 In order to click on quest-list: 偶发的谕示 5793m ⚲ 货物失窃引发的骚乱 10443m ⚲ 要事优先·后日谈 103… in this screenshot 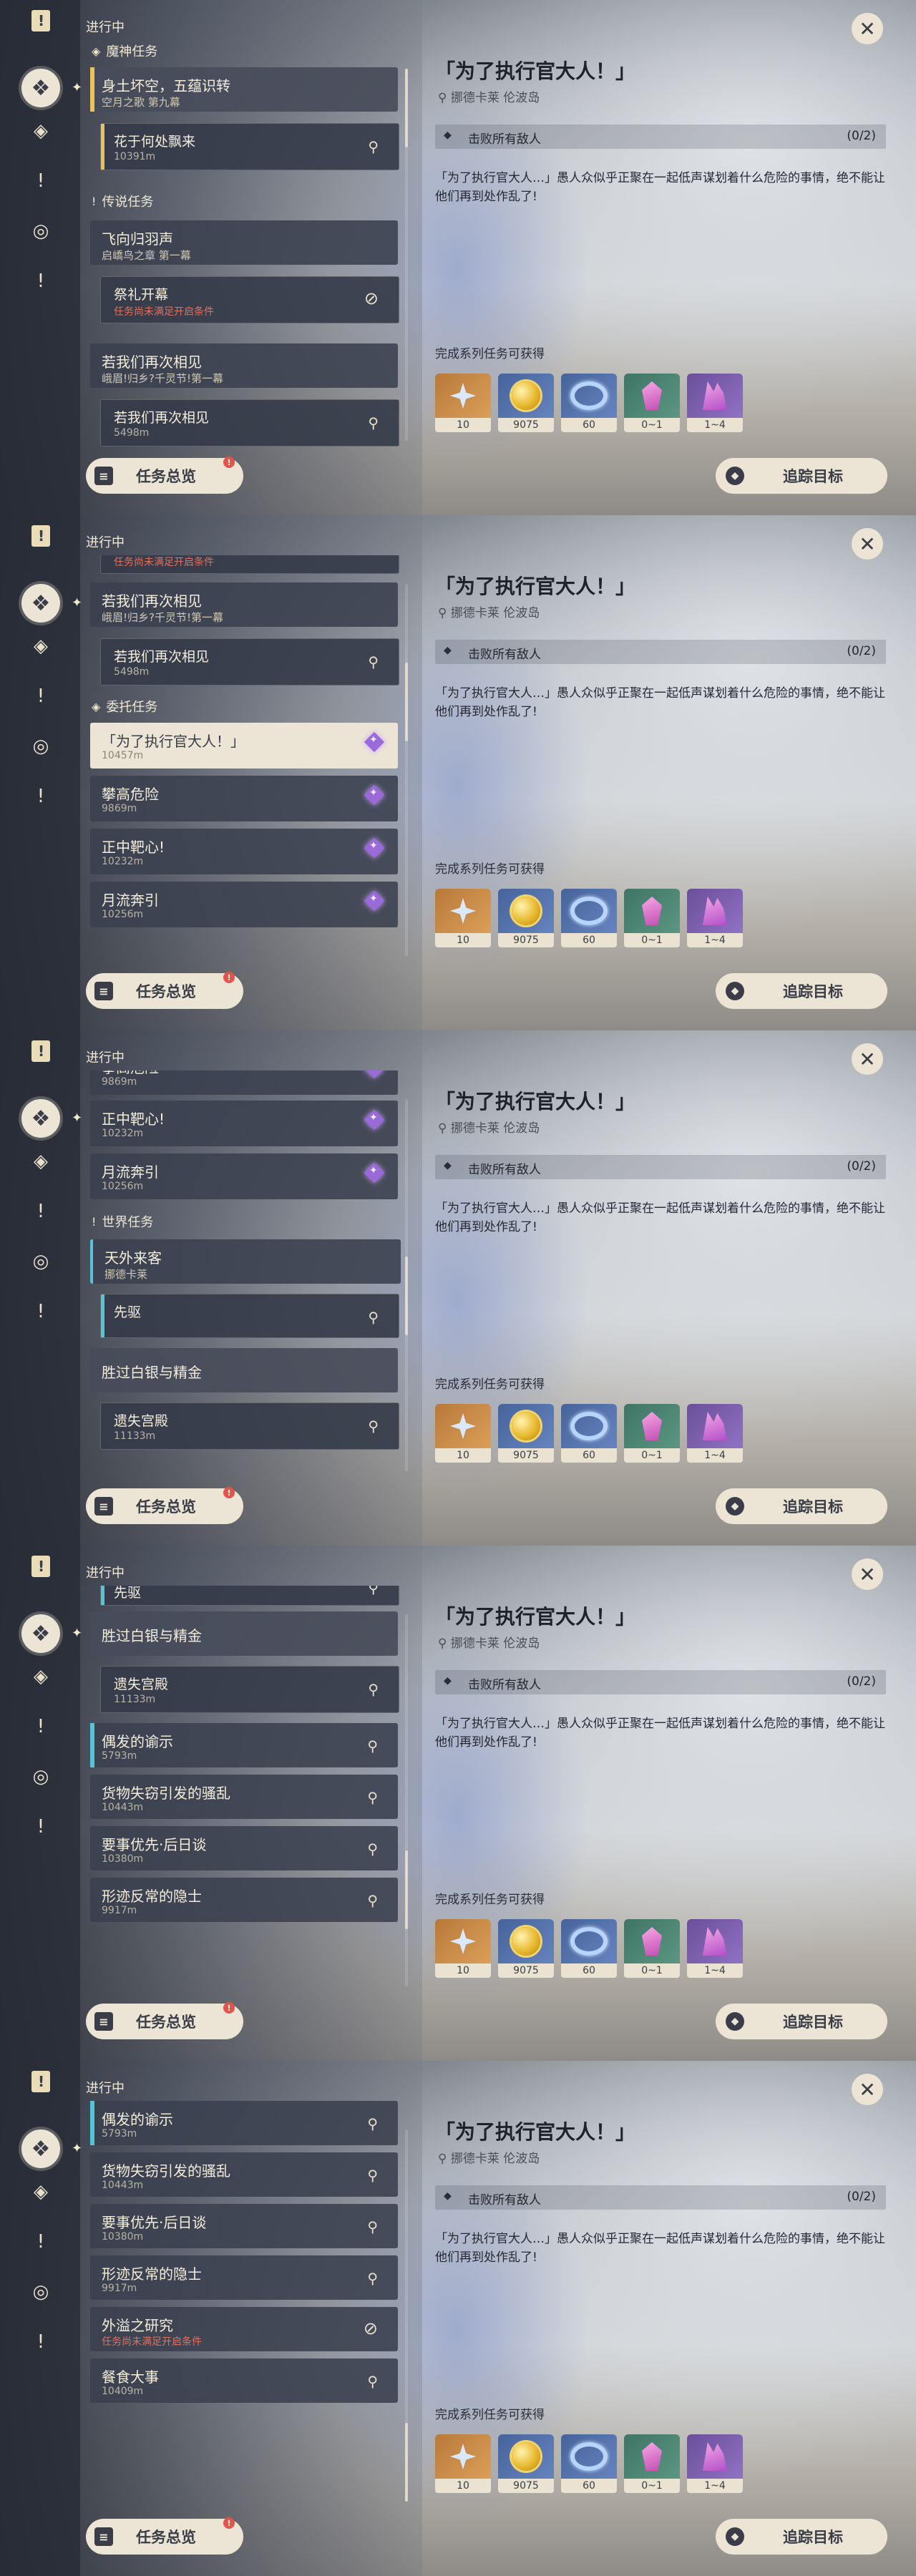, I will do `click(245, 2308)`.